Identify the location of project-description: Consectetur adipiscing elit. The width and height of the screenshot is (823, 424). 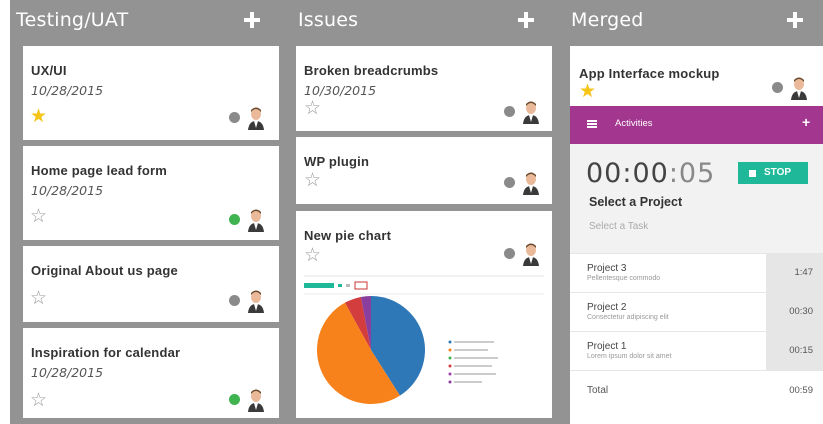
(628, 317).